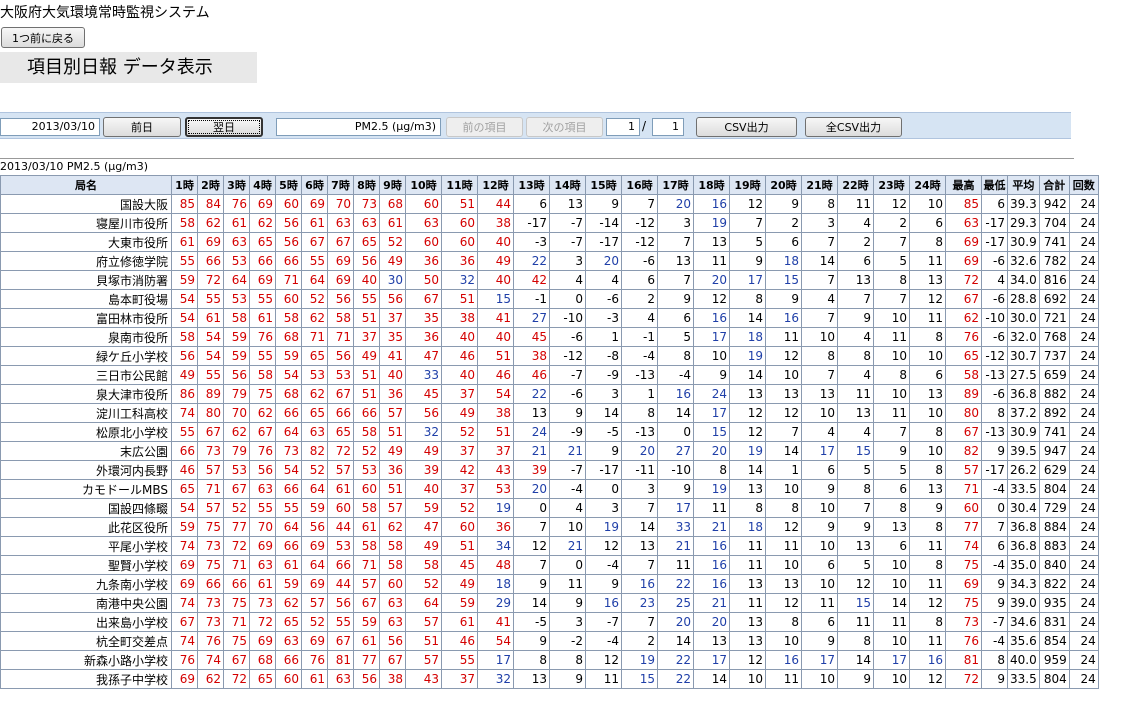 This screenshot has width=1135, height=712. What do you see at coordinates (639, 641) in the screenshot?
I see `data-cell: 2` at bounding box center [639, 641].